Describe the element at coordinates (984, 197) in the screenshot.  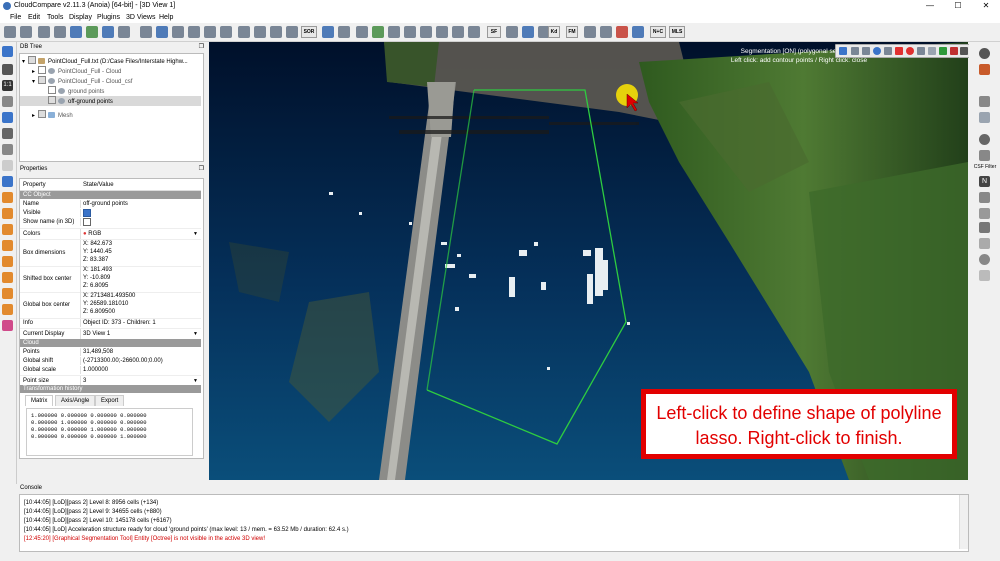
I see `plugin-c-icon` at that location.